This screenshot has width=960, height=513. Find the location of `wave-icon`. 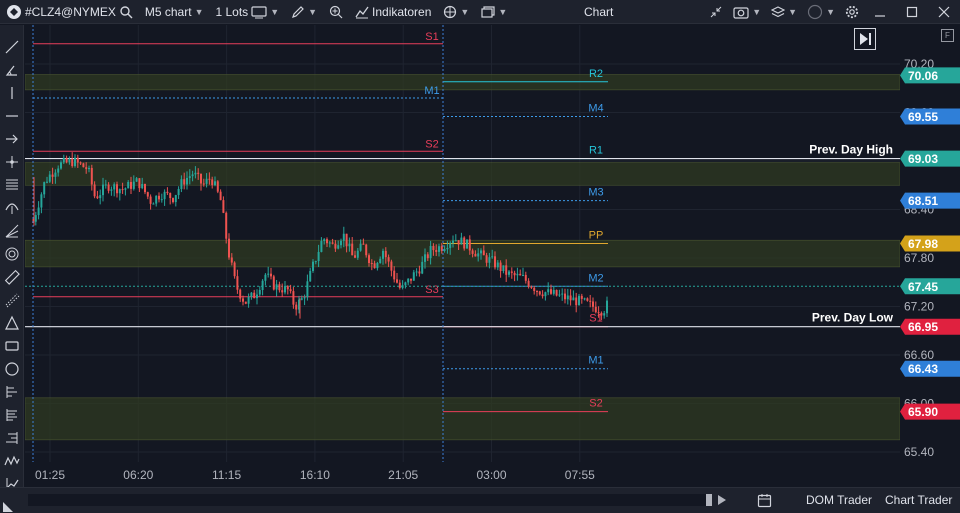

wave-icon is located at coordinates (12, 461).